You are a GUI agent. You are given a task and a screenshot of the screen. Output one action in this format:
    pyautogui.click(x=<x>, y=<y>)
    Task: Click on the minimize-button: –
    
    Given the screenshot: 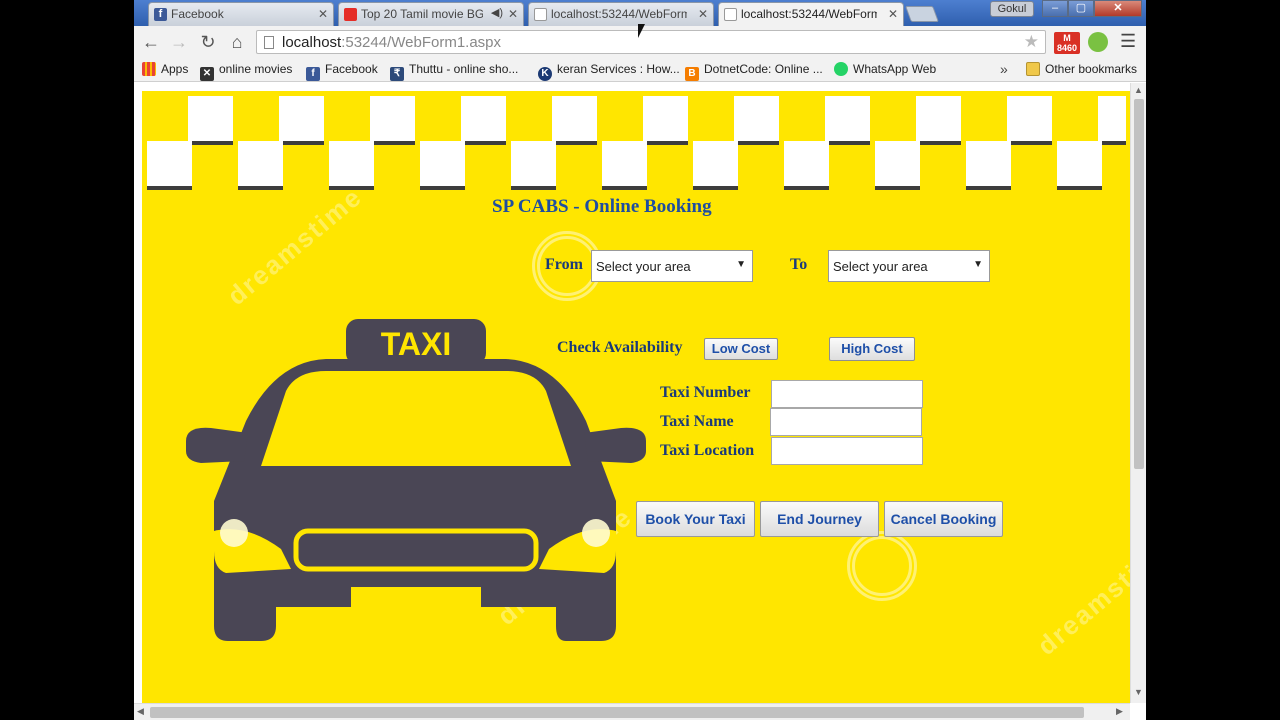 What is the action you would take?
    pyautogui.click(x=1055, y=8)
    